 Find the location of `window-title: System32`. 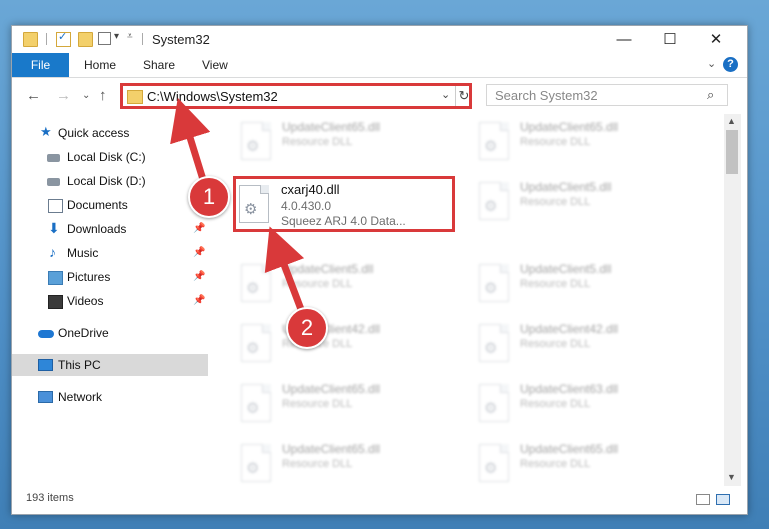

window-title: System32 is located at coordinates (181, 39).